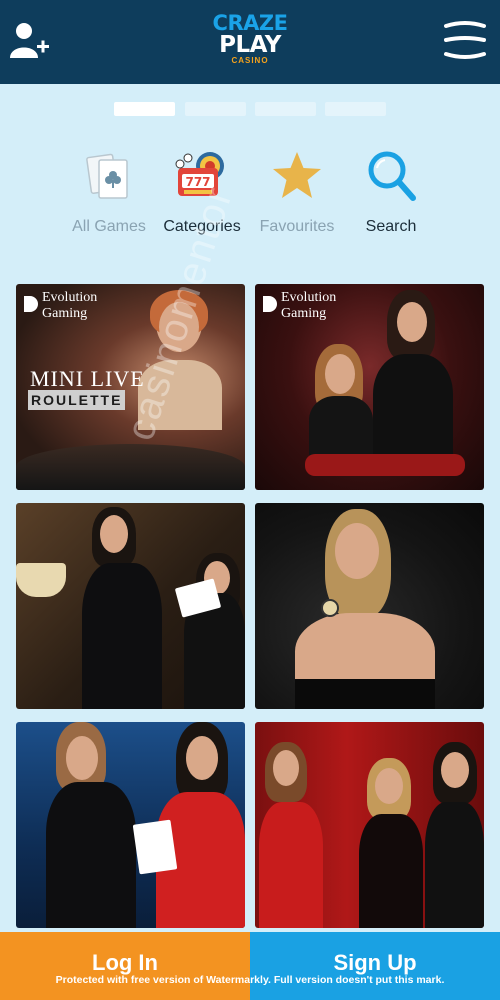 Image resolution: width=500 pixels, height=1000 pixels. Describe the element at coordinates (330, 608) in the screenshot. I see `casino-chip` at that location.